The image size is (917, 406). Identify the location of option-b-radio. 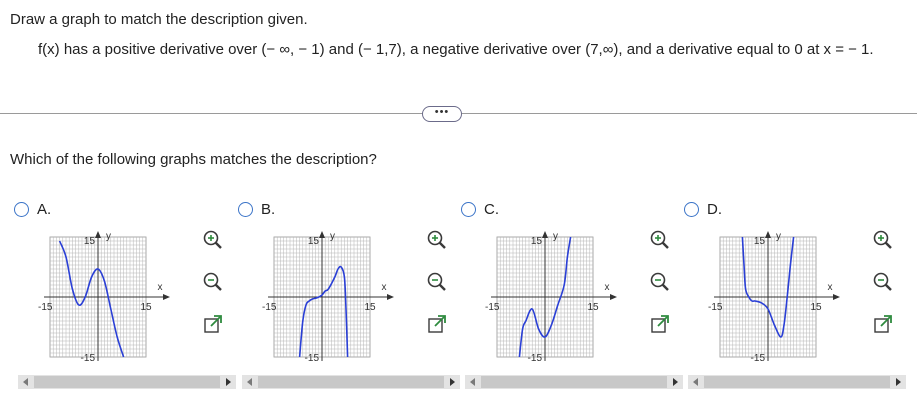
(245, 209).